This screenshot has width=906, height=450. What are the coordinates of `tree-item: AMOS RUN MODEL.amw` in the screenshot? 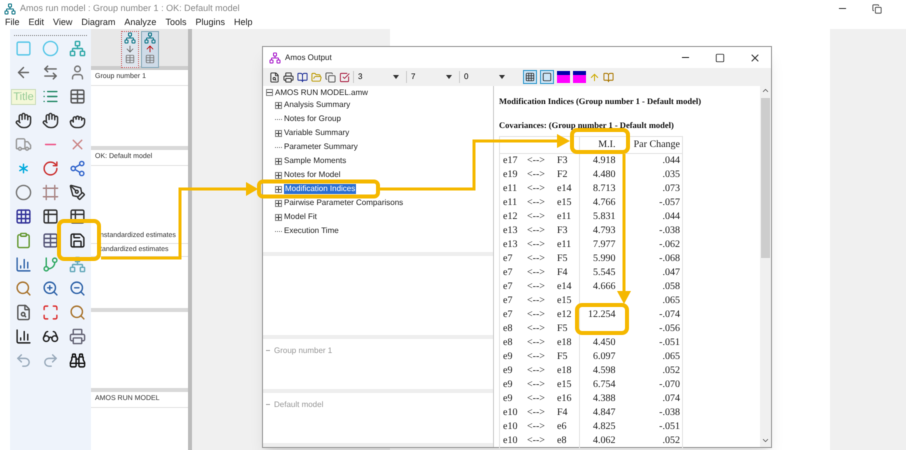 It's located at (321, 92).